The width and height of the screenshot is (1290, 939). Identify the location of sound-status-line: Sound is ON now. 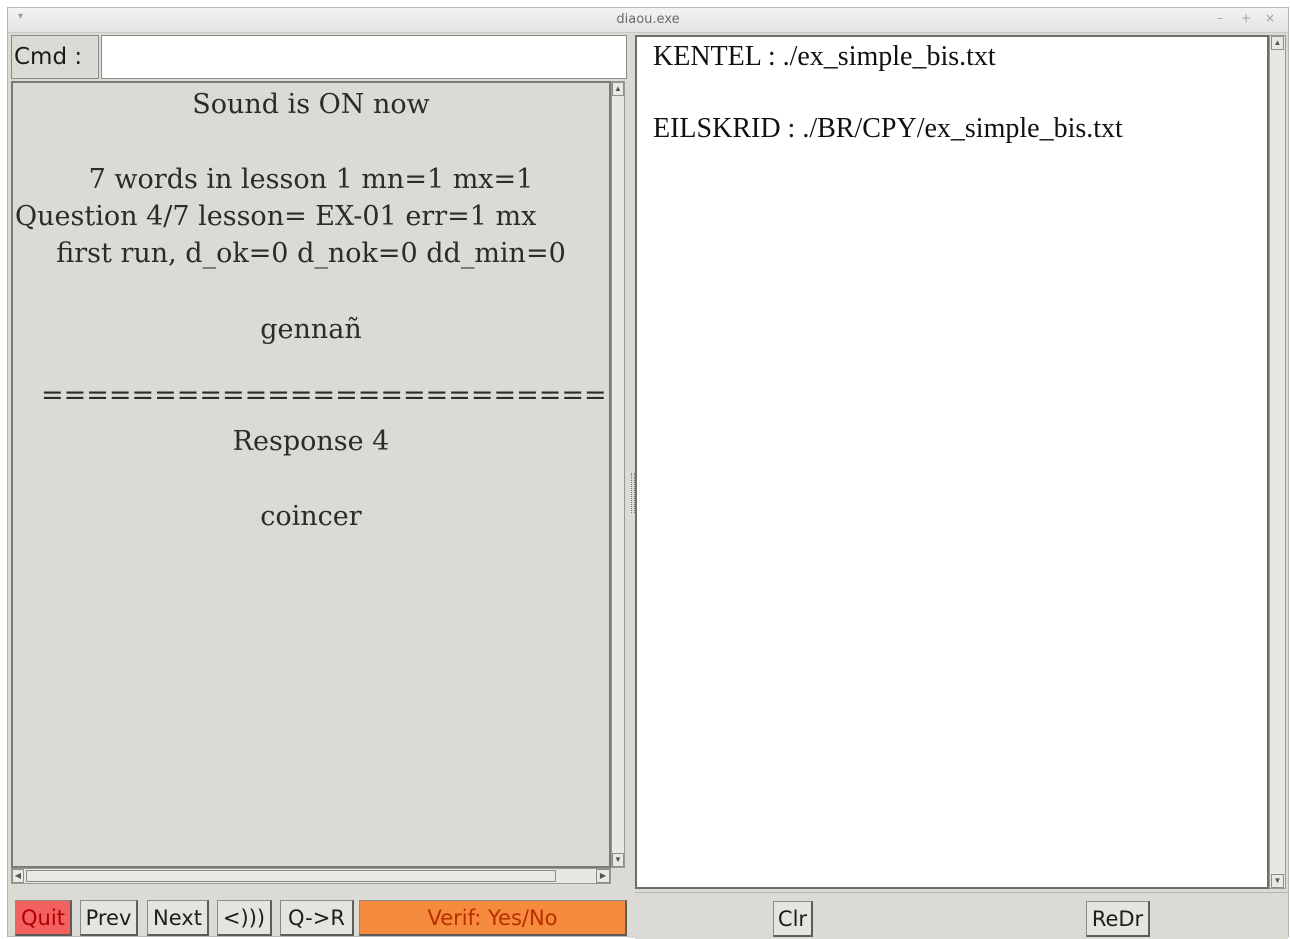
(311, 104).